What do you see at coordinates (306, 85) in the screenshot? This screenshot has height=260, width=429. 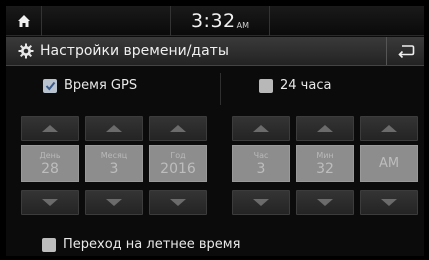 I see `24h-label: 24 часа` at bounding box center [306, 85].